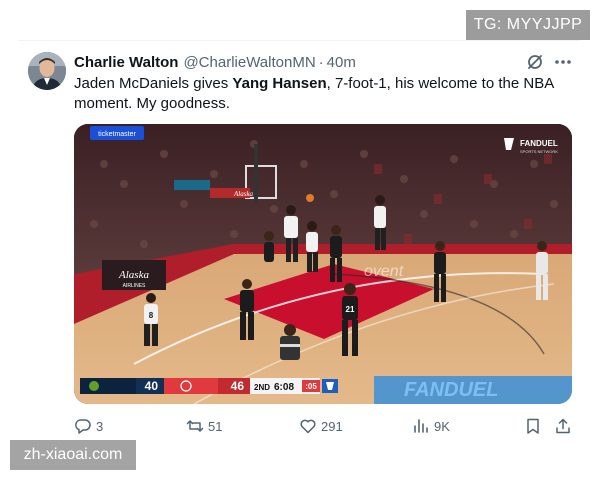 The image size is (600, 480). Describe the element at coordinates (563, 62) in the screenshot. I see `more-icon` at that location.